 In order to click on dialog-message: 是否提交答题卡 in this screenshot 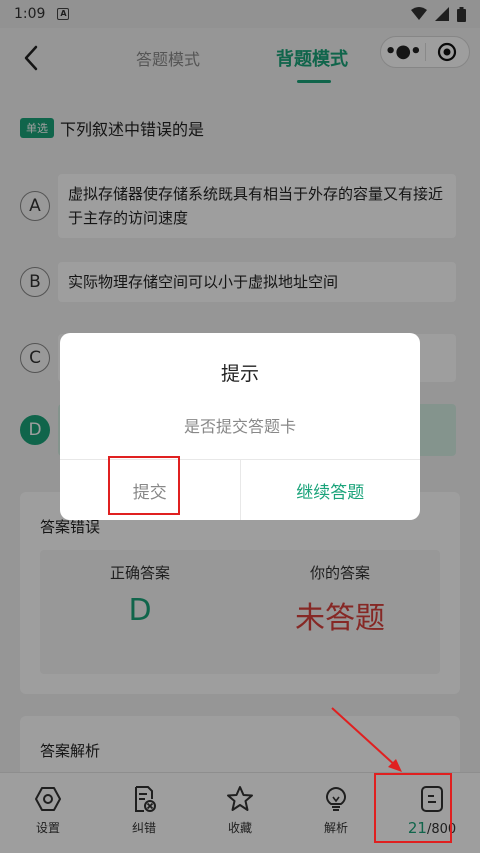, I will do `click(239, 426)`.